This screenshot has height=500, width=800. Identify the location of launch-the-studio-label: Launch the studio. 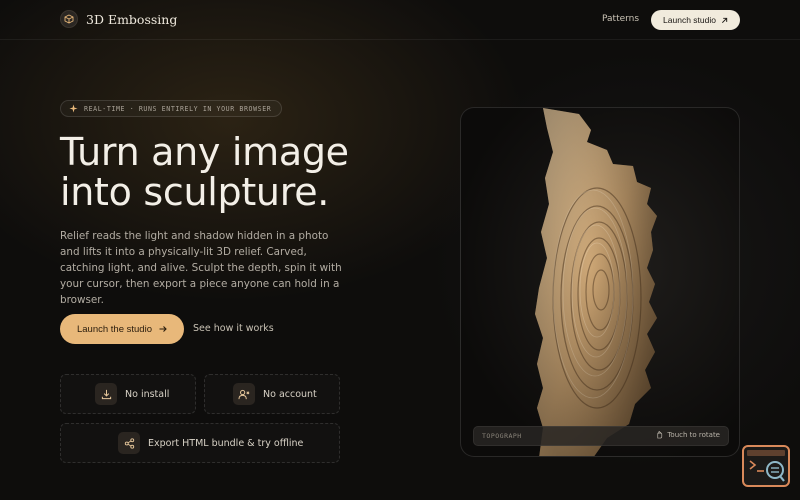
(114, 329).